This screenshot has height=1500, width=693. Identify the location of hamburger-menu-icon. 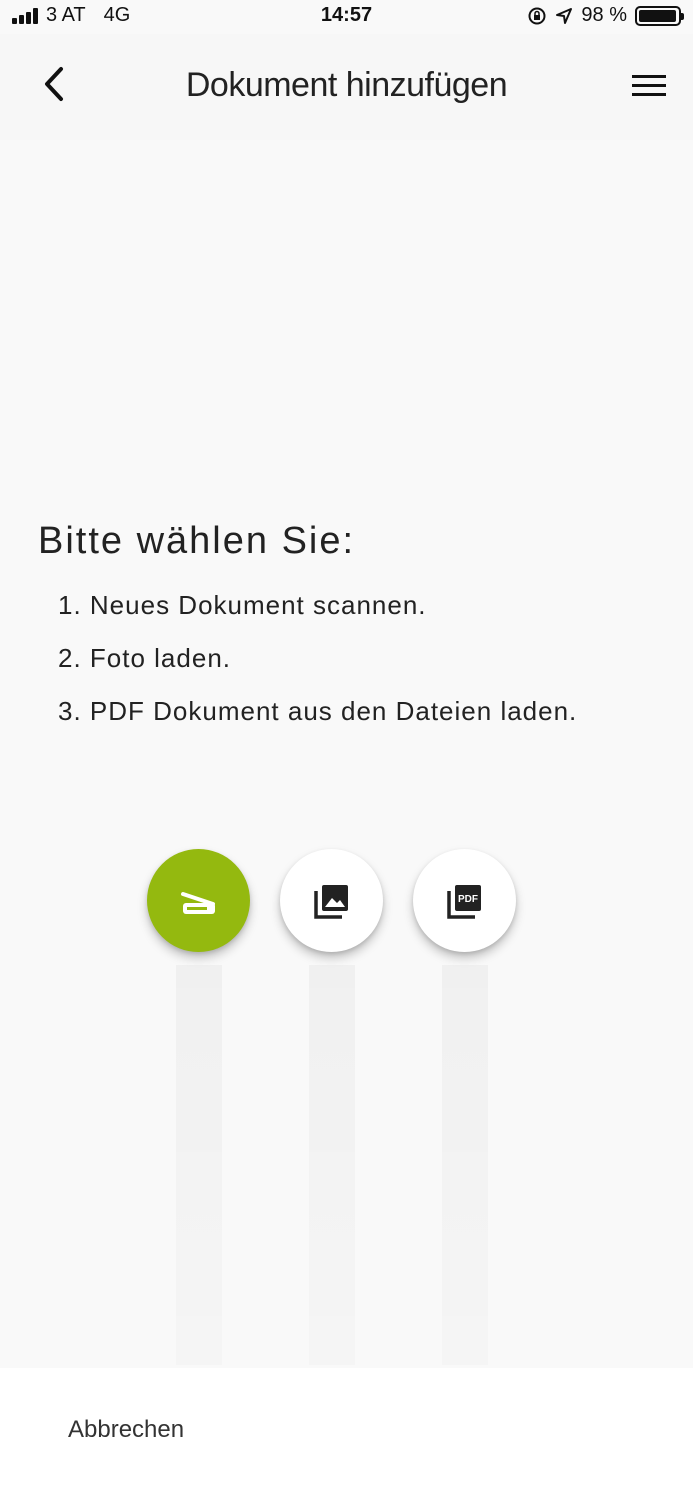
(649, 85).